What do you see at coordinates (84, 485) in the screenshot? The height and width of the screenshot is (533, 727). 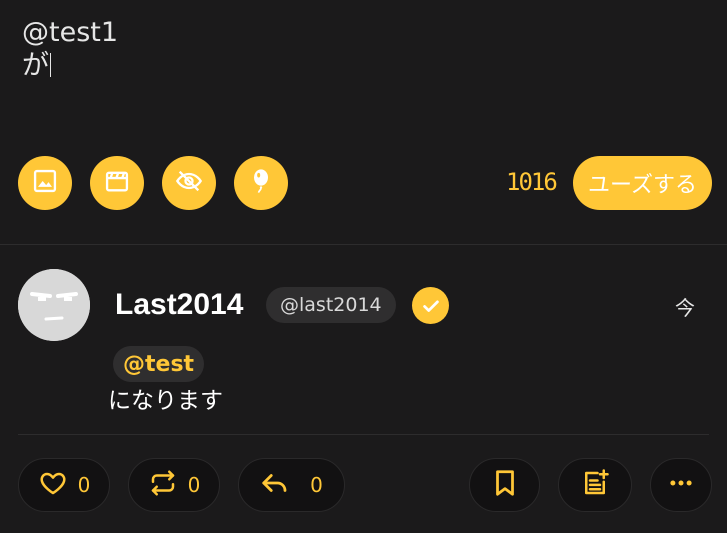 I see `like-count: 0` at bounding box center [84, 485].